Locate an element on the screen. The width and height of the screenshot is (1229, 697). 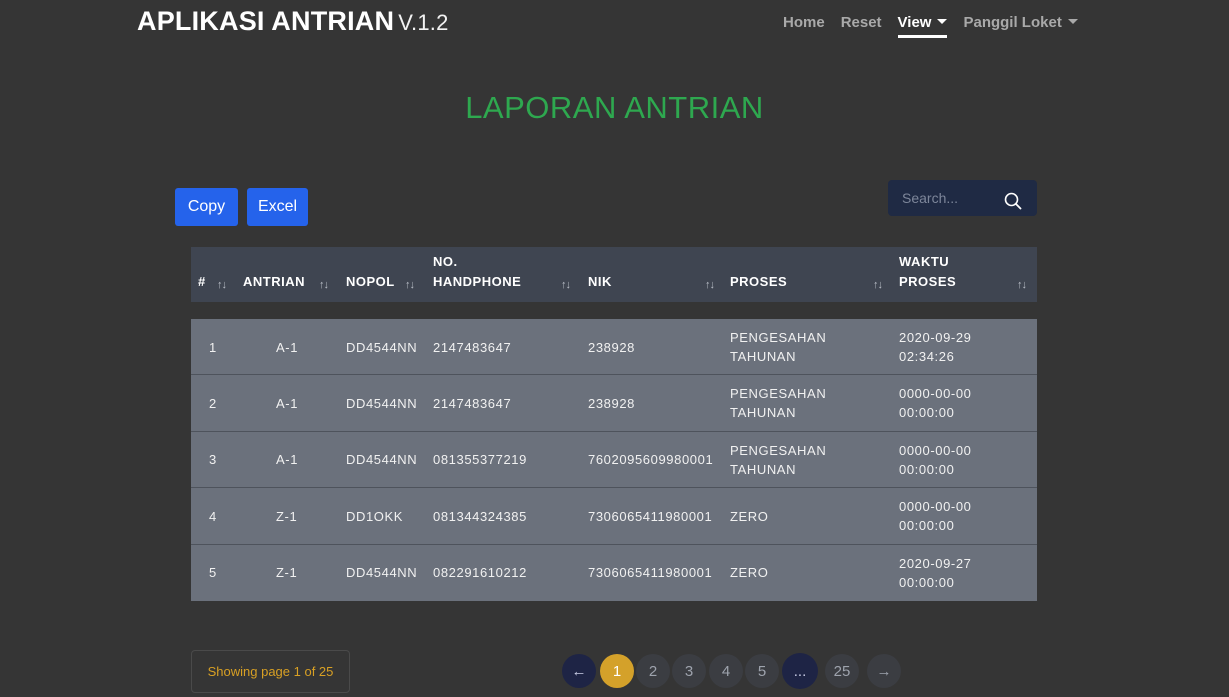
pagination-info: Showing page 1 of 25 is located at coordinates (270, 671).